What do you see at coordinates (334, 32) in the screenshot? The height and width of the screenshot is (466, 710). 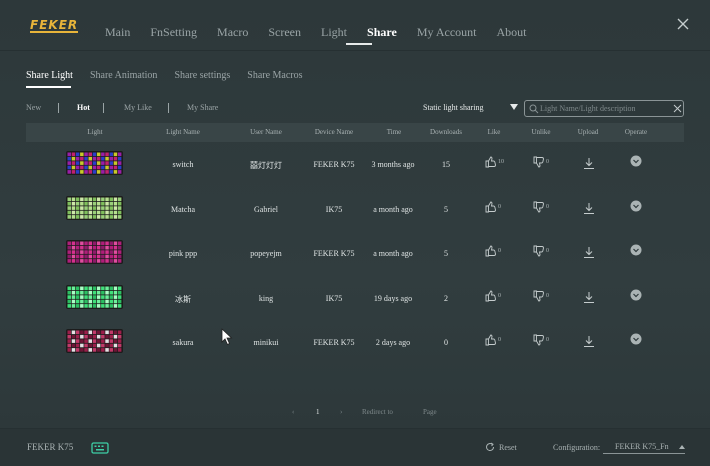 I see `nav-light: Light` at bounding box center [334, 32].